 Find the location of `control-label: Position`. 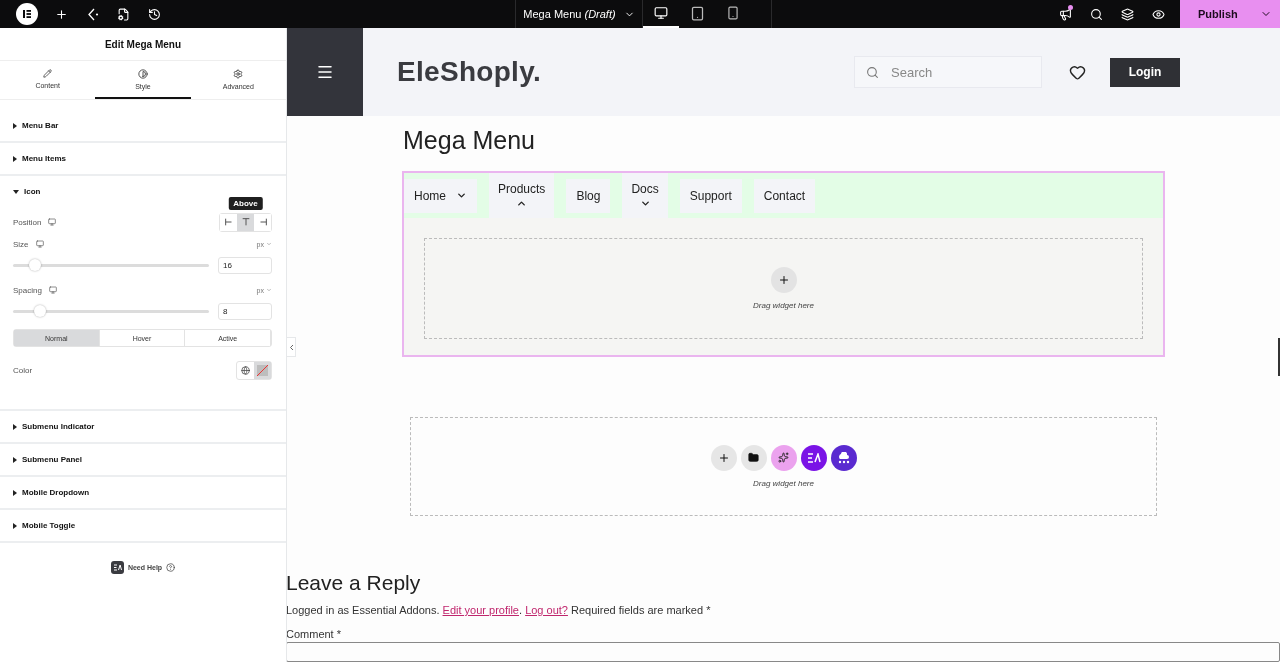

control-label: Position is located at coordinates (27, 222).